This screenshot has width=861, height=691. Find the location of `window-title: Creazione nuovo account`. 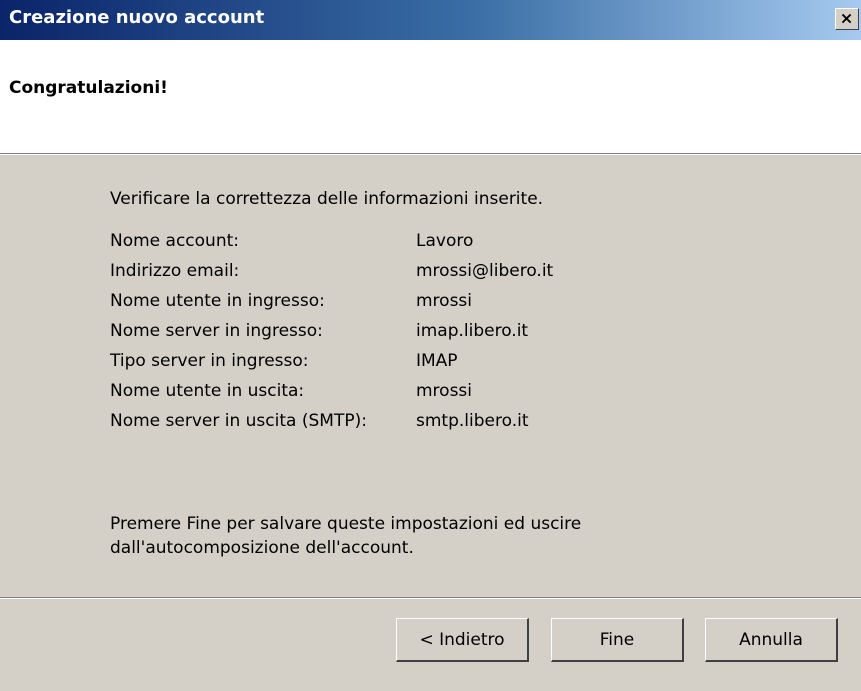

window-title: Creazione nuovo account is located at coordinates (137, 17).